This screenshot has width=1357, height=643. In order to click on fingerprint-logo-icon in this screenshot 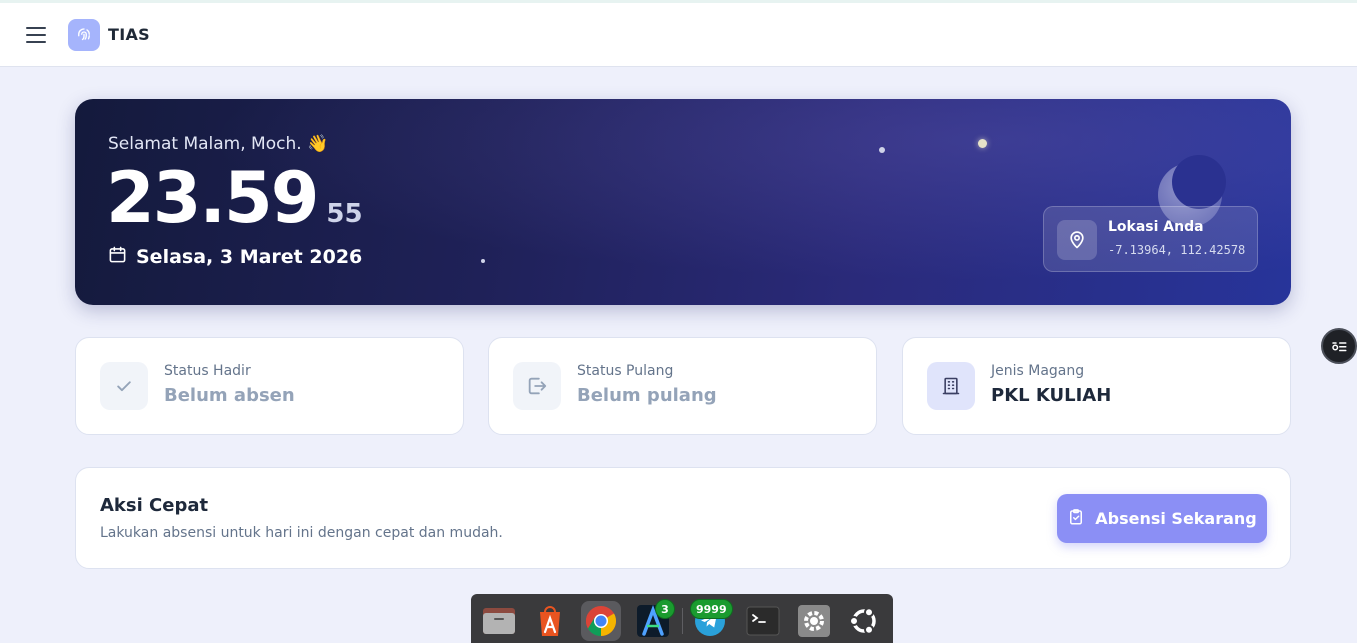, I will do `click(84, 35)`.